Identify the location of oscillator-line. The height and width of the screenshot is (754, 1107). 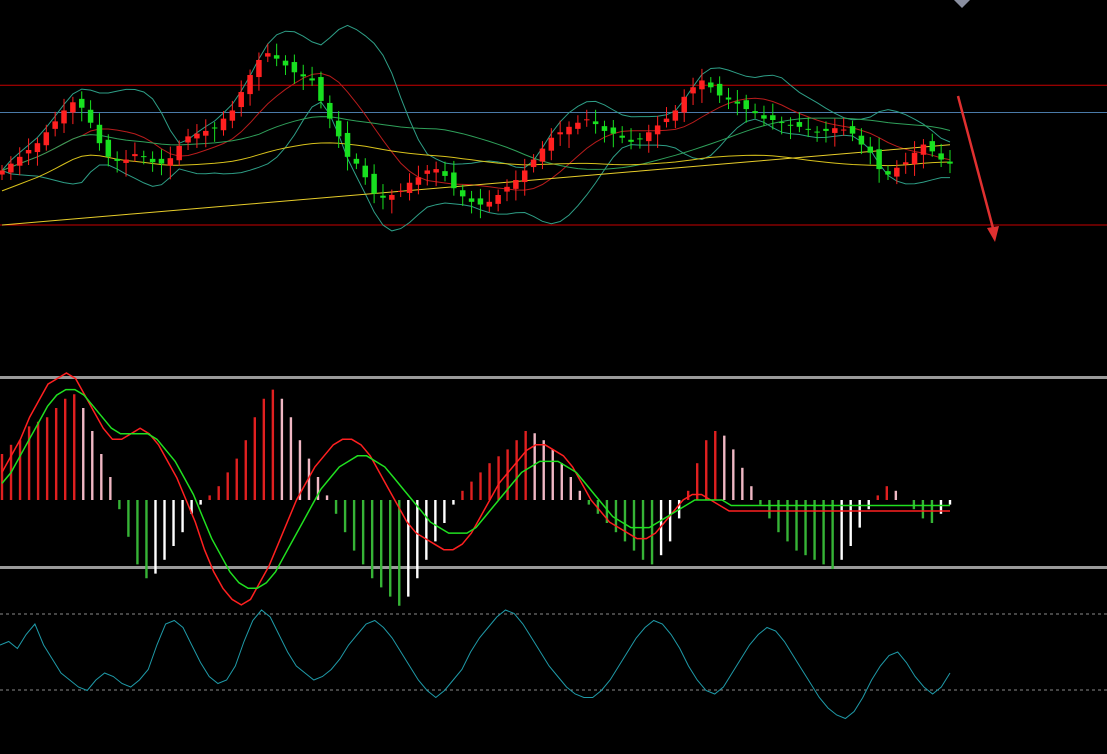
(475, 664).